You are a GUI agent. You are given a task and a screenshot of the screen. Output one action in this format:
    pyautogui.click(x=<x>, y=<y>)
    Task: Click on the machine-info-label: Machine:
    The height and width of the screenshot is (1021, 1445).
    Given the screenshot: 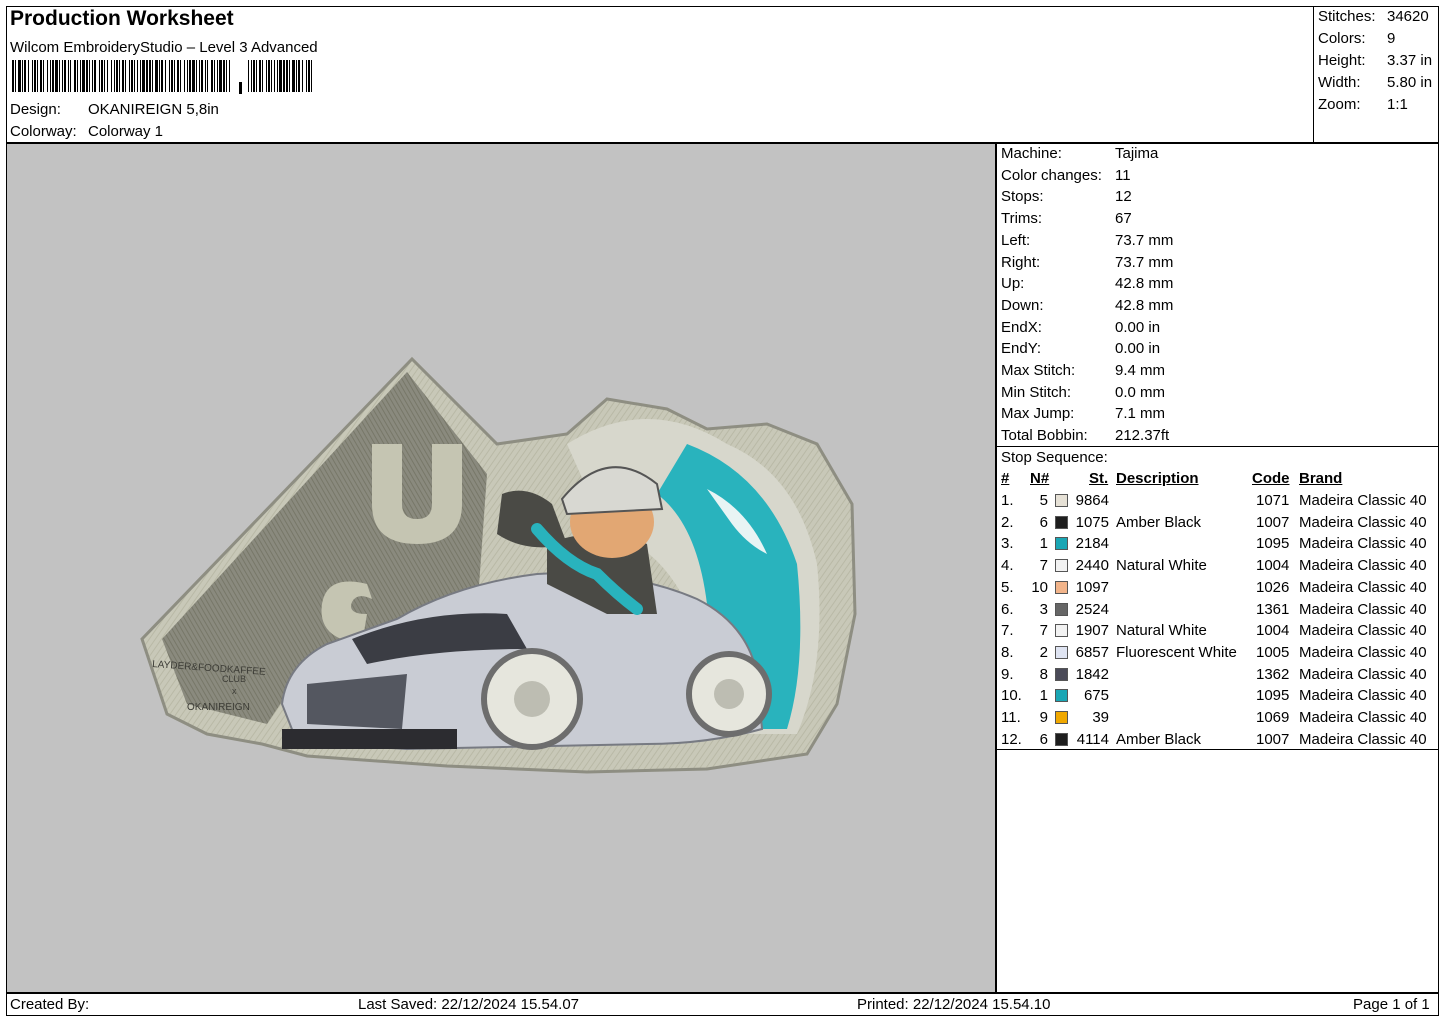 What is the action you would take?
    pyautogui.click(x=1031, y=153)
    